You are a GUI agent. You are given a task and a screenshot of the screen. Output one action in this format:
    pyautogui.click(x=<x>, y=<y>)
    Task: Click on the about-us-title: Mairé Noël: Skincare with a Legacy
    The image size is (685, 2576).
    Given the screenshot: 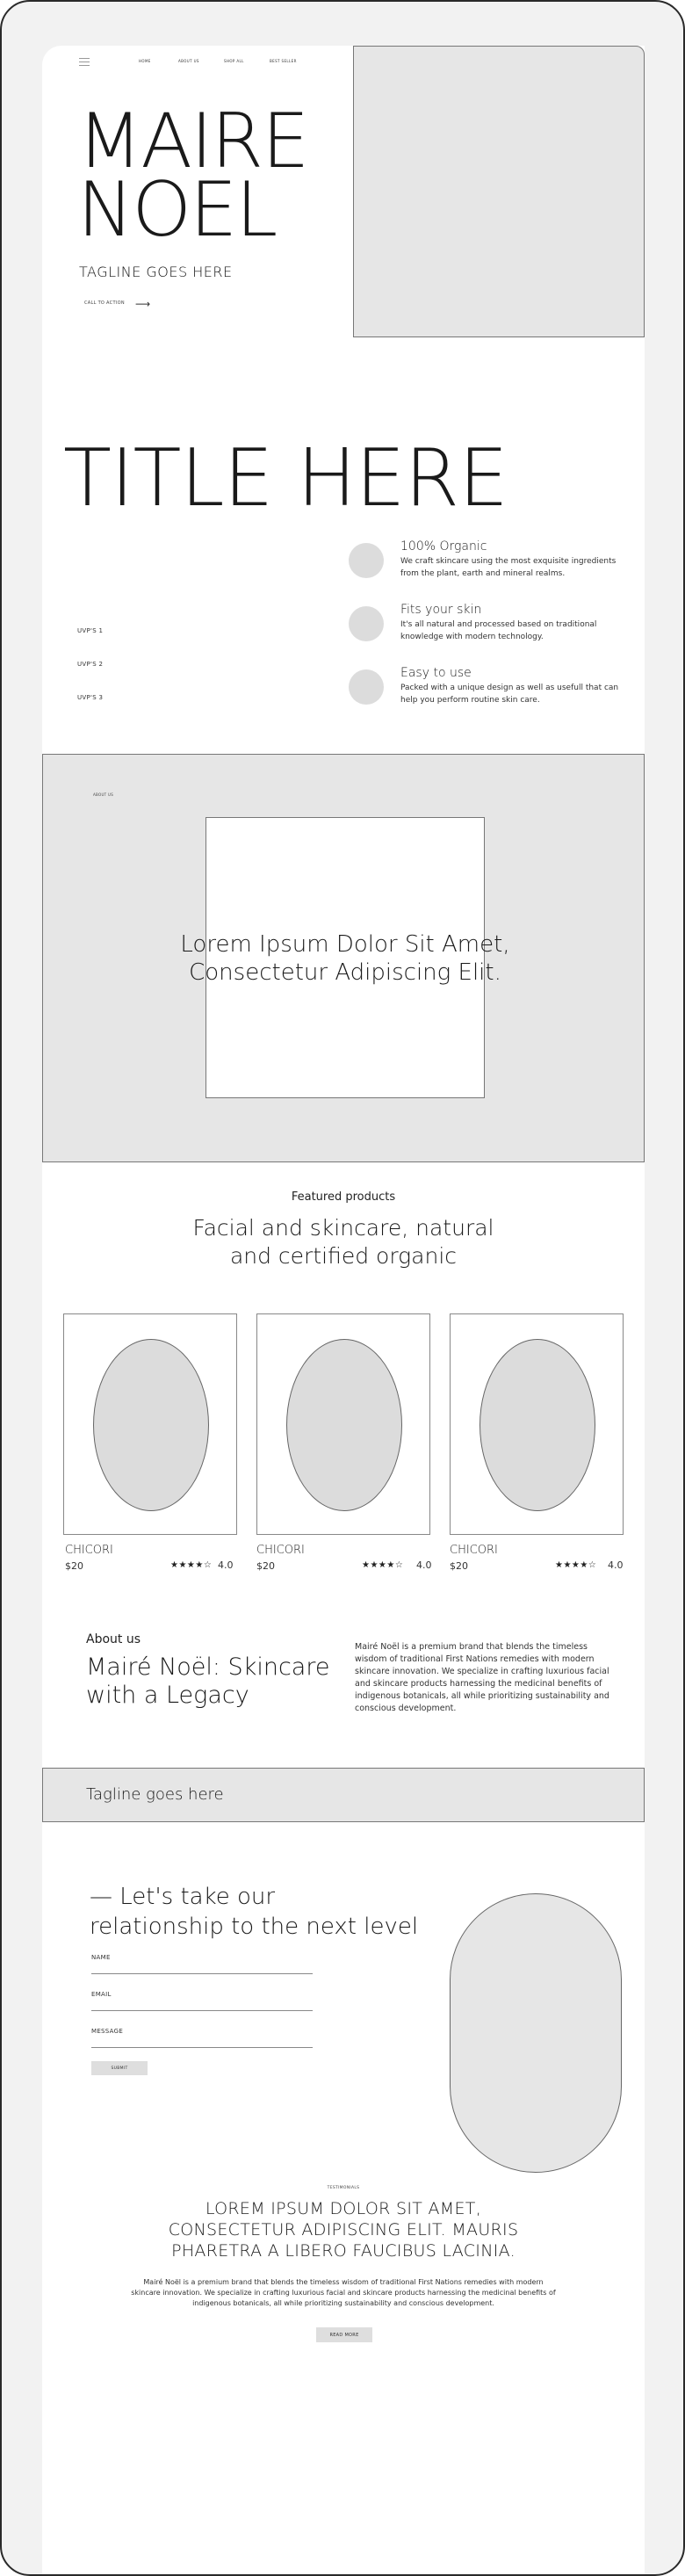 What is the action you would take?
    pyautogui.click(x=208, y=1681)
    